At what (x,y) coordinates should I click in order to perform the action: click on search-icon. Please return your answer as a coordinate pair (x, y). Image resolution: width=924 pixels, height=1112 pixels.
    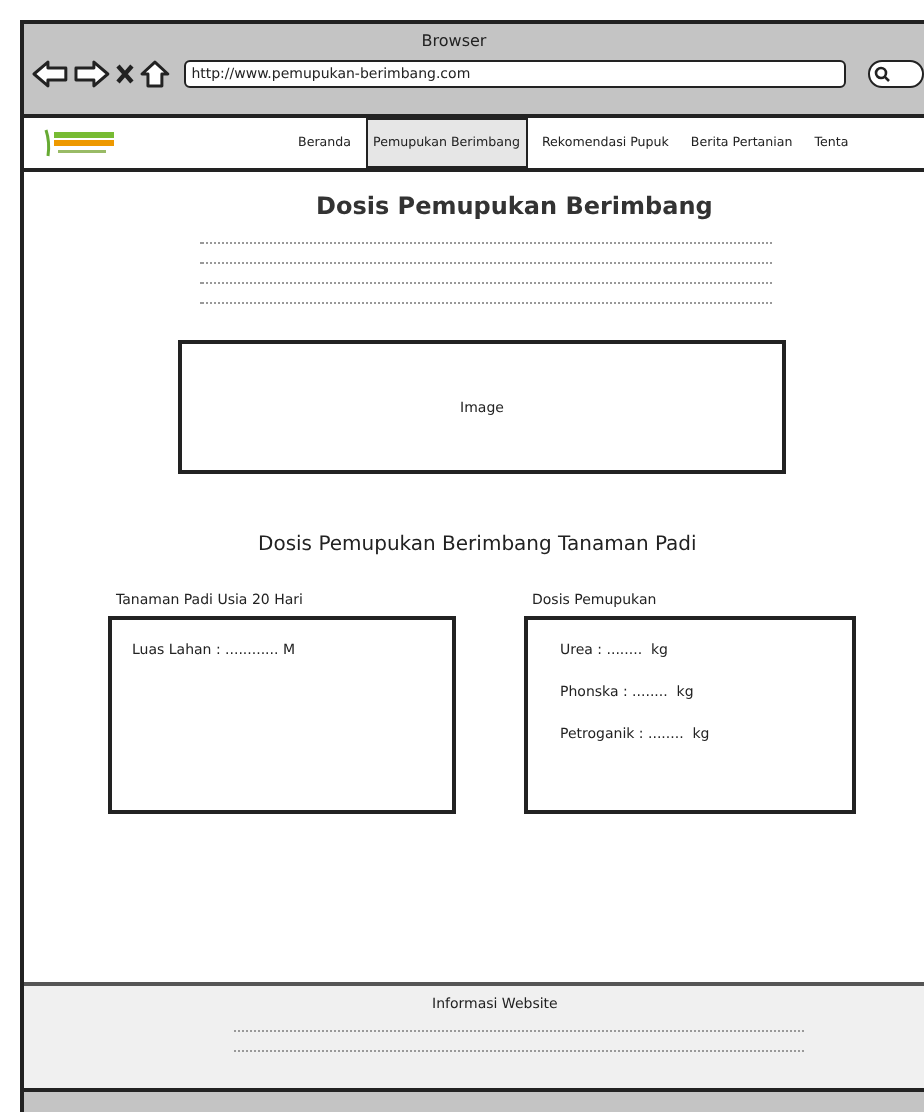
    Looking at the image, I should click on (882, 74).